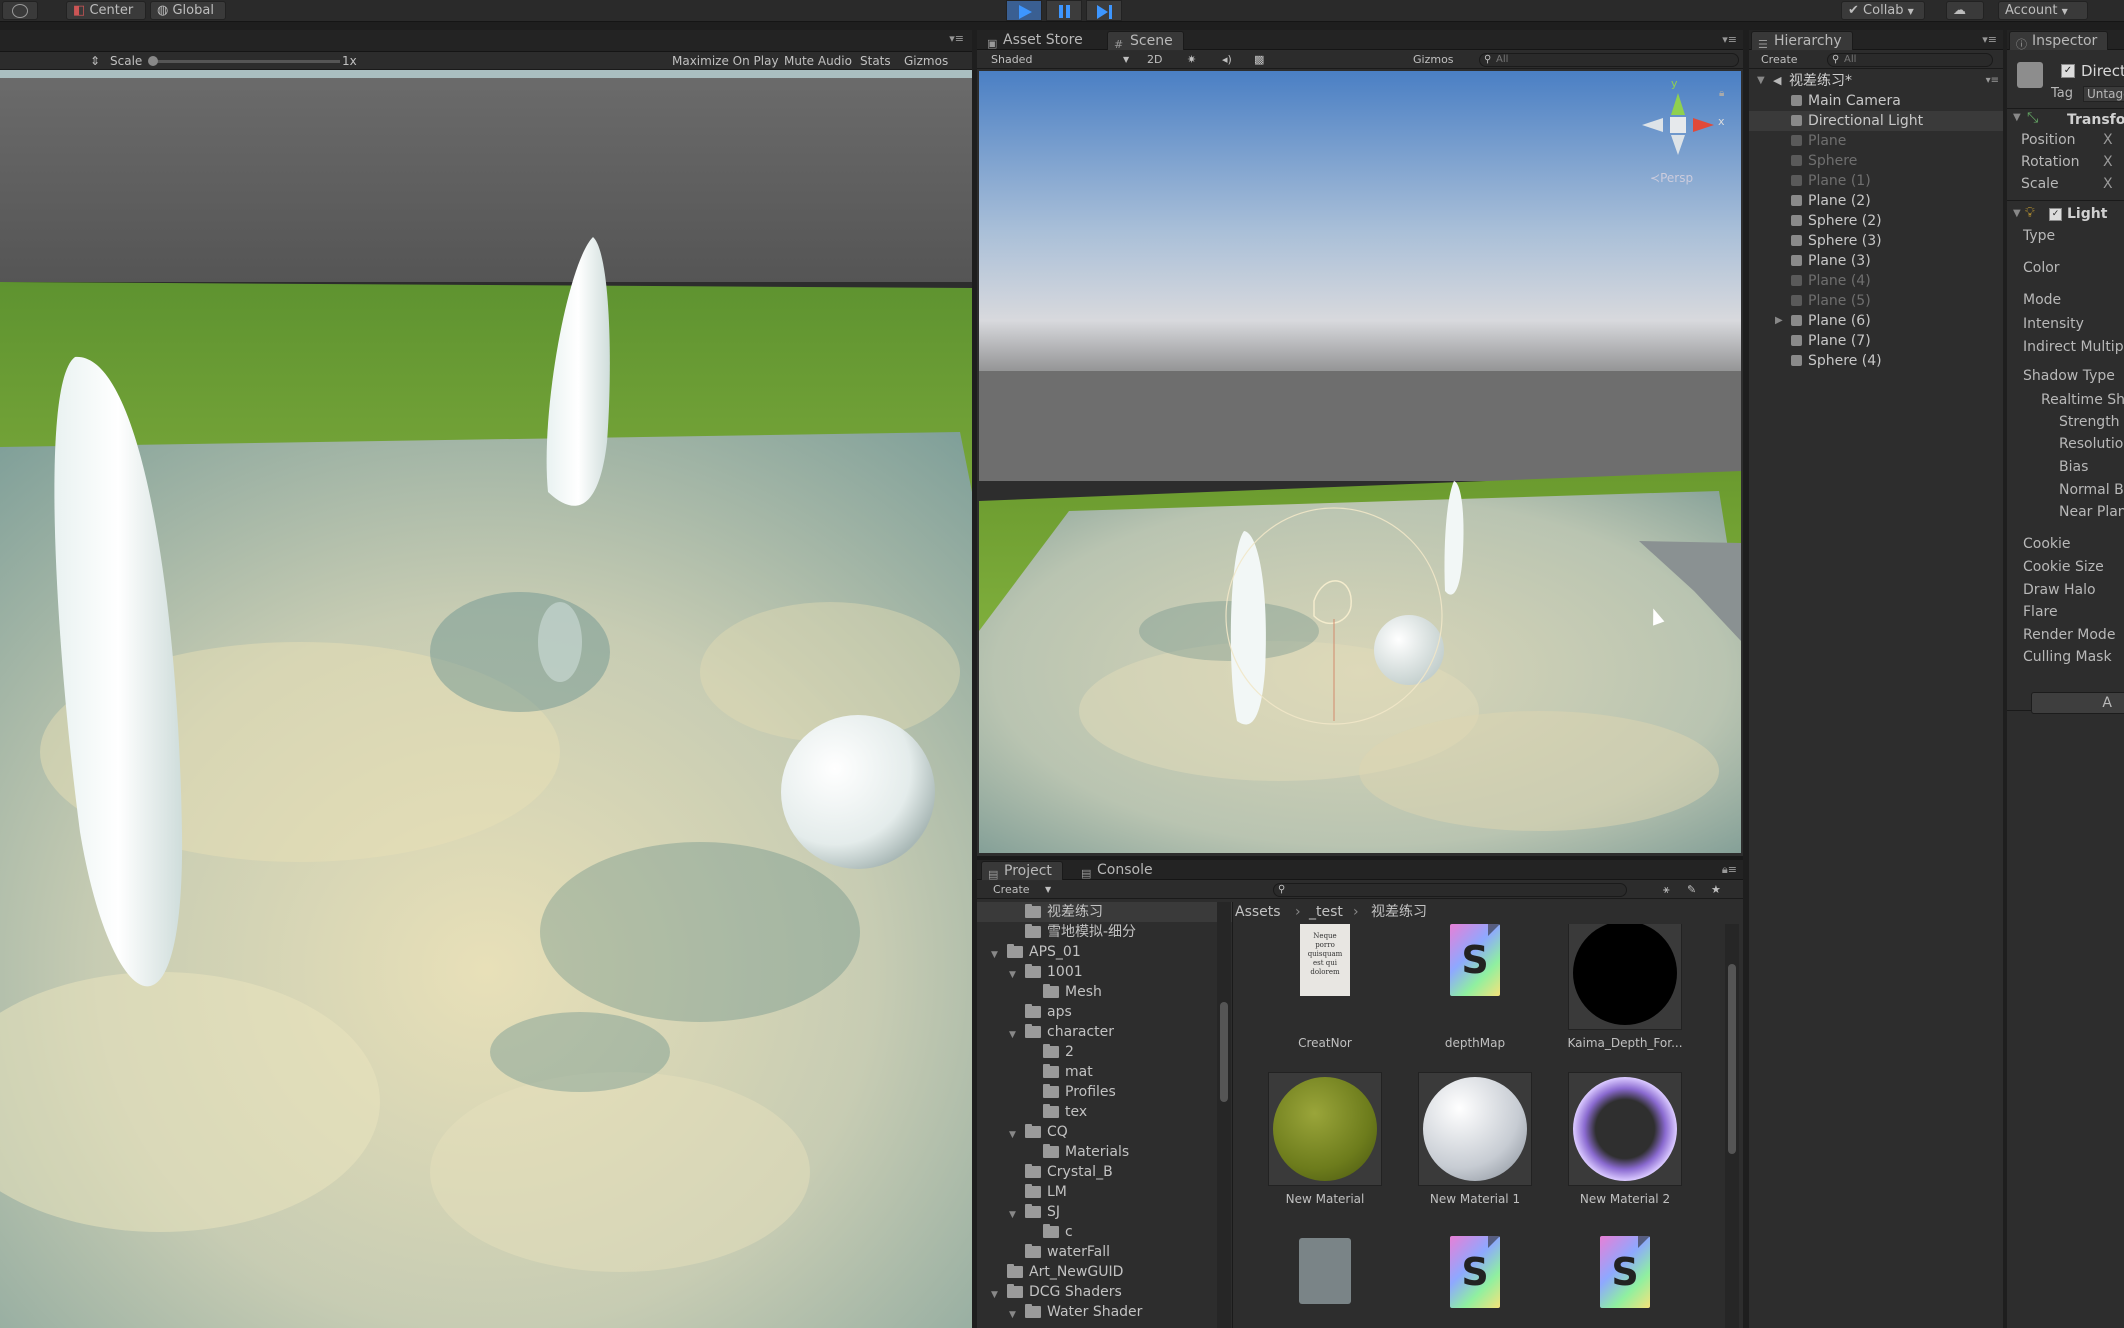  I want to click on light-field-label: Render Mode, so click(2069, 635).